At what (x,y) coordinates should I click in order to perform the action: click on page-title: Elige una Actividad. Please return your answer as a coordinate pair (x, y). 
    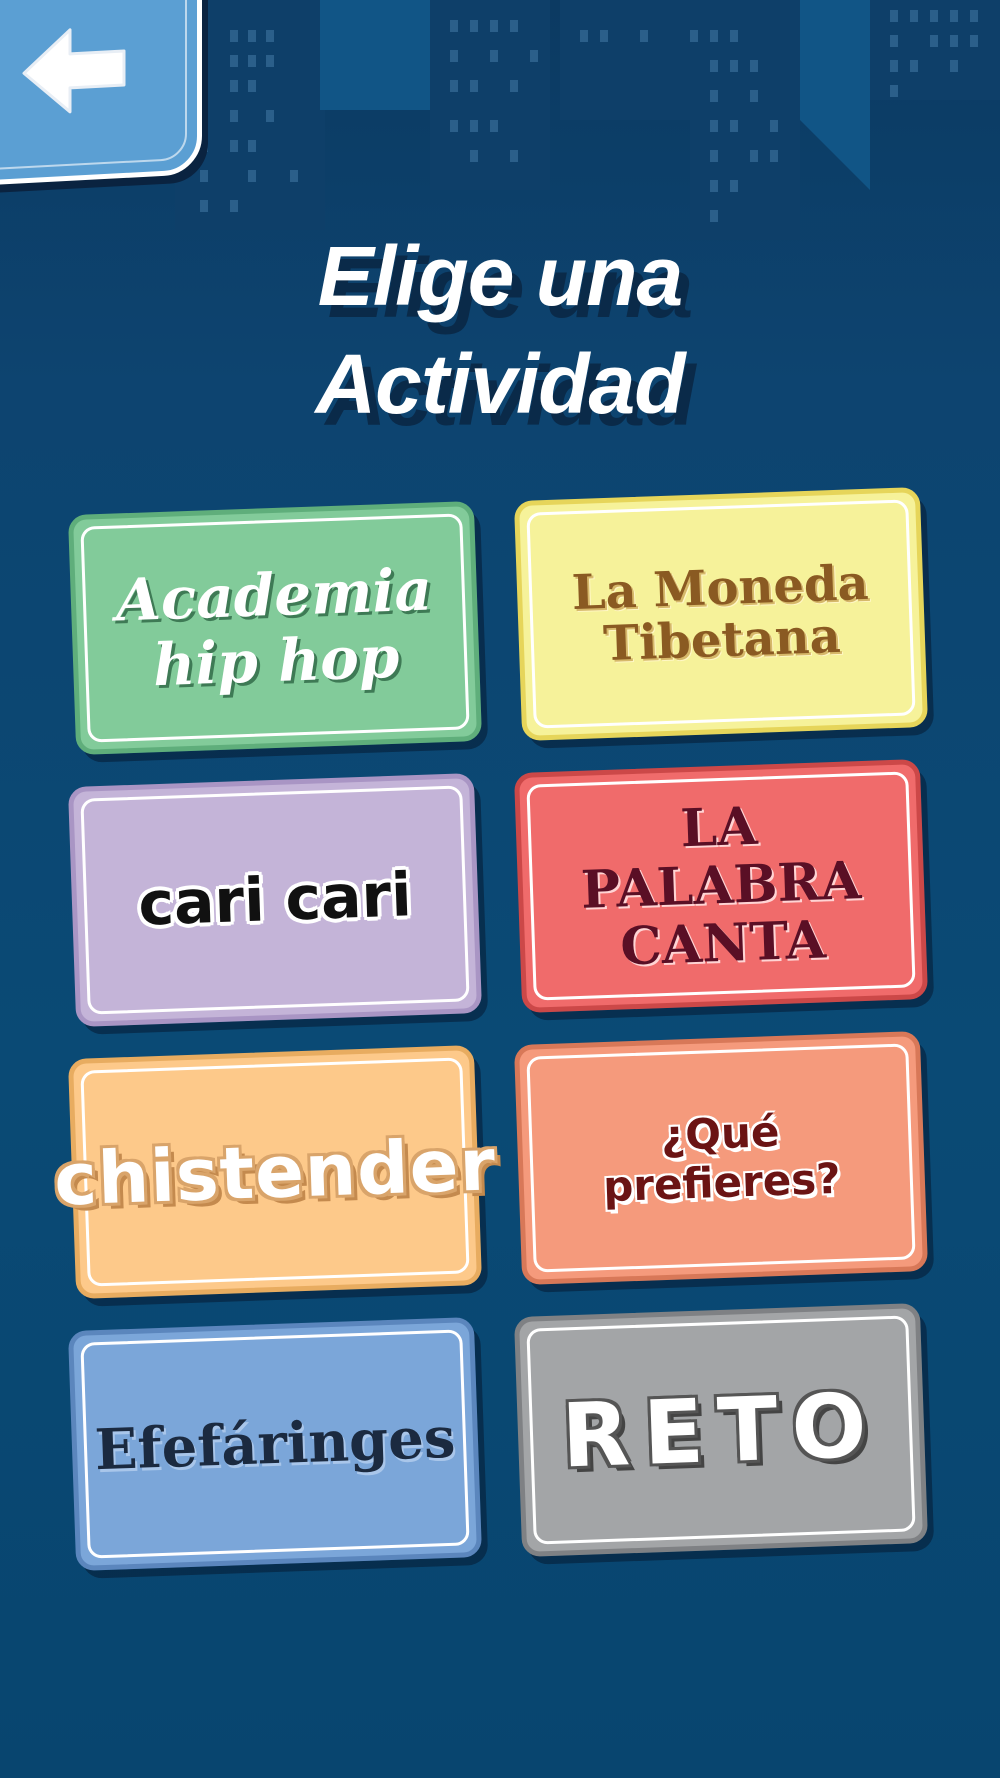
    Looking at the image, I should click on (500, 330).